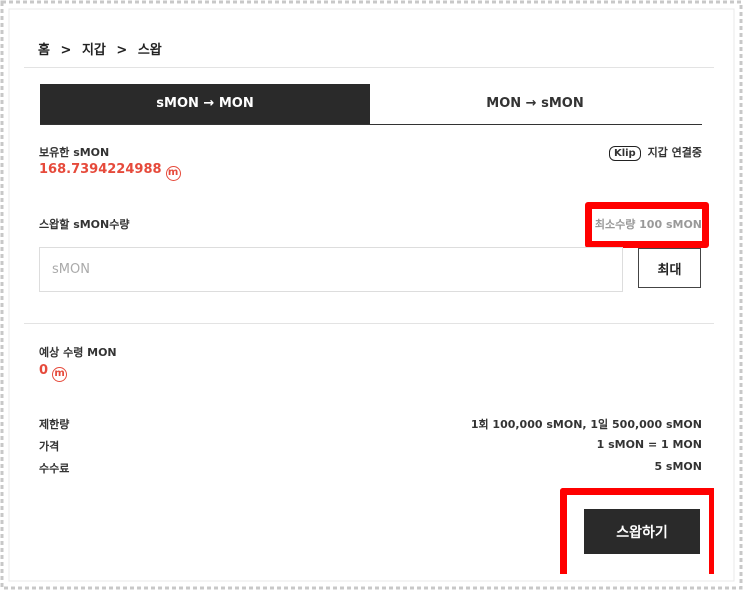  I want to click on info-row-fee: 수수료 5 sMON, so click(370, 468).